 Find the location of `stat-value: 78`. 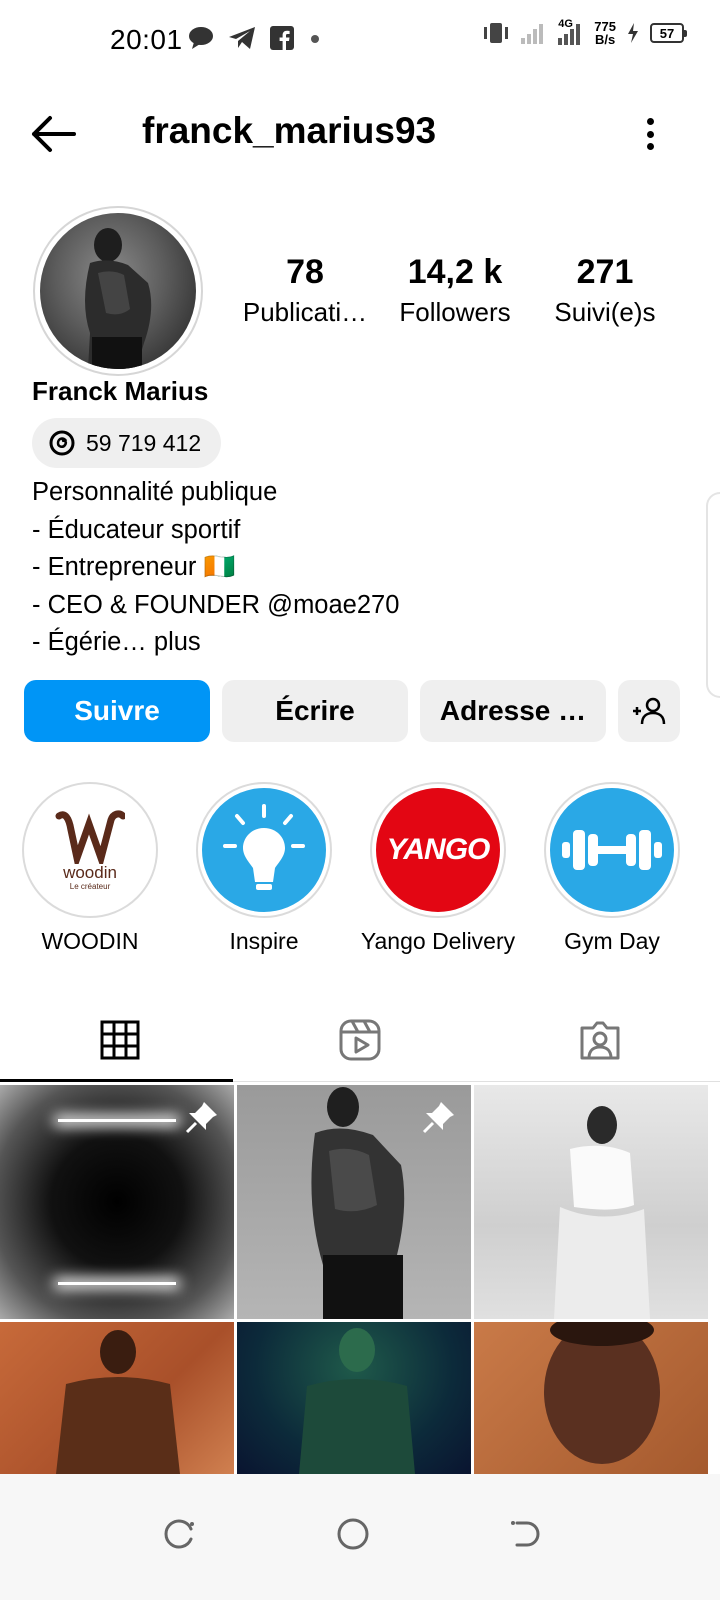

stat-value: 78 is located at coordinates (305, 272).